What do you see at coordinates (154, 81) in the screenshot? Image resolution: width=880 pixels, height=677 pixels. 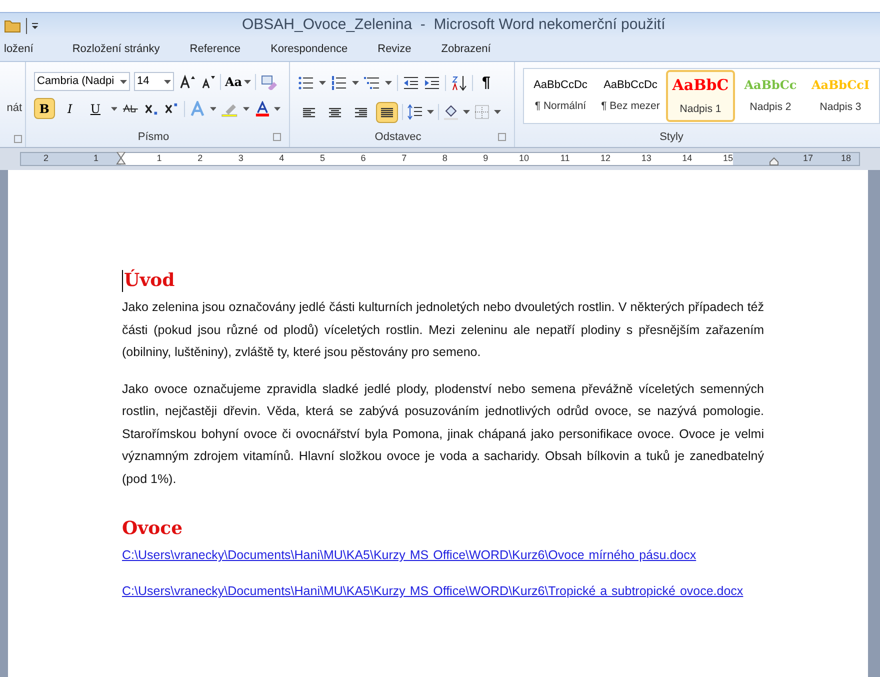 I see `font-size-field: 14` at bounding box center [154, 81].